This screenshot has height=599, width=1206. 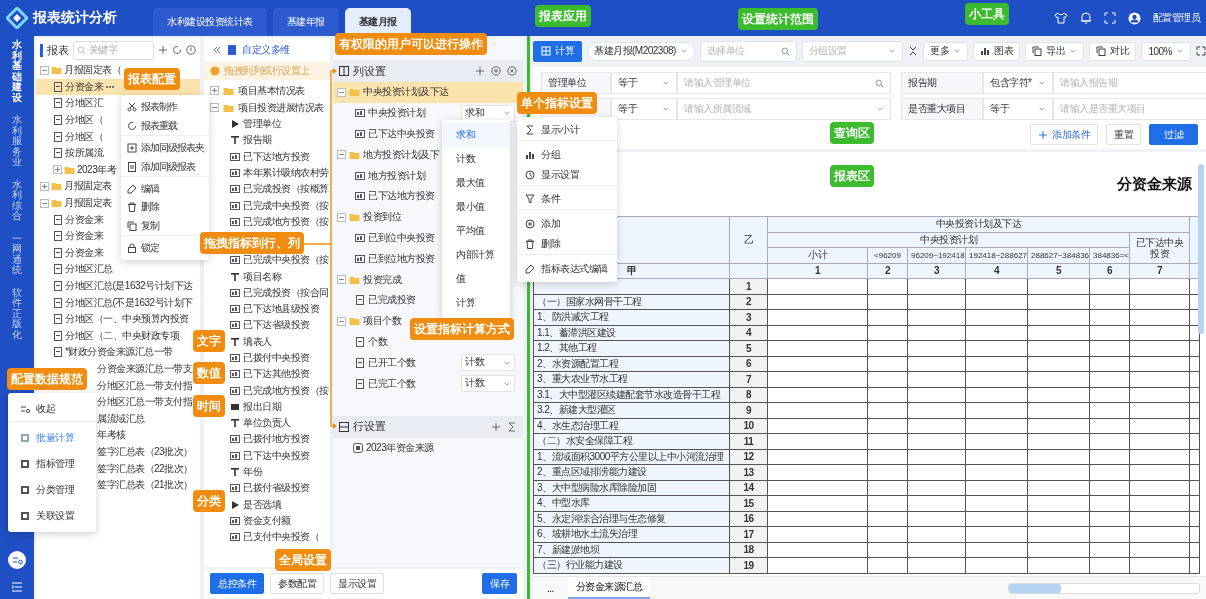 I want to click on section-title: 列设置, so click(x=369, y=71).